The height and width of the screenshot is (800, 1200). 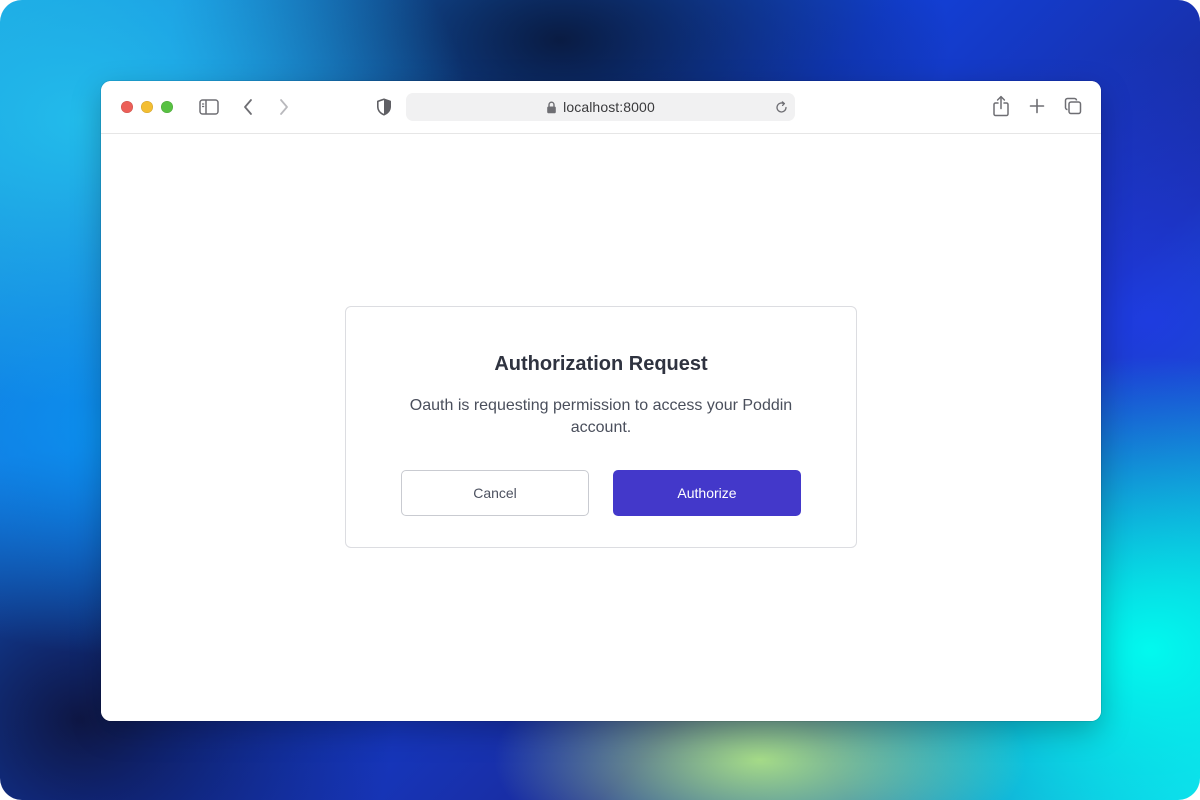 I want to click on zoom-window-button, so click(x=167, y=107).